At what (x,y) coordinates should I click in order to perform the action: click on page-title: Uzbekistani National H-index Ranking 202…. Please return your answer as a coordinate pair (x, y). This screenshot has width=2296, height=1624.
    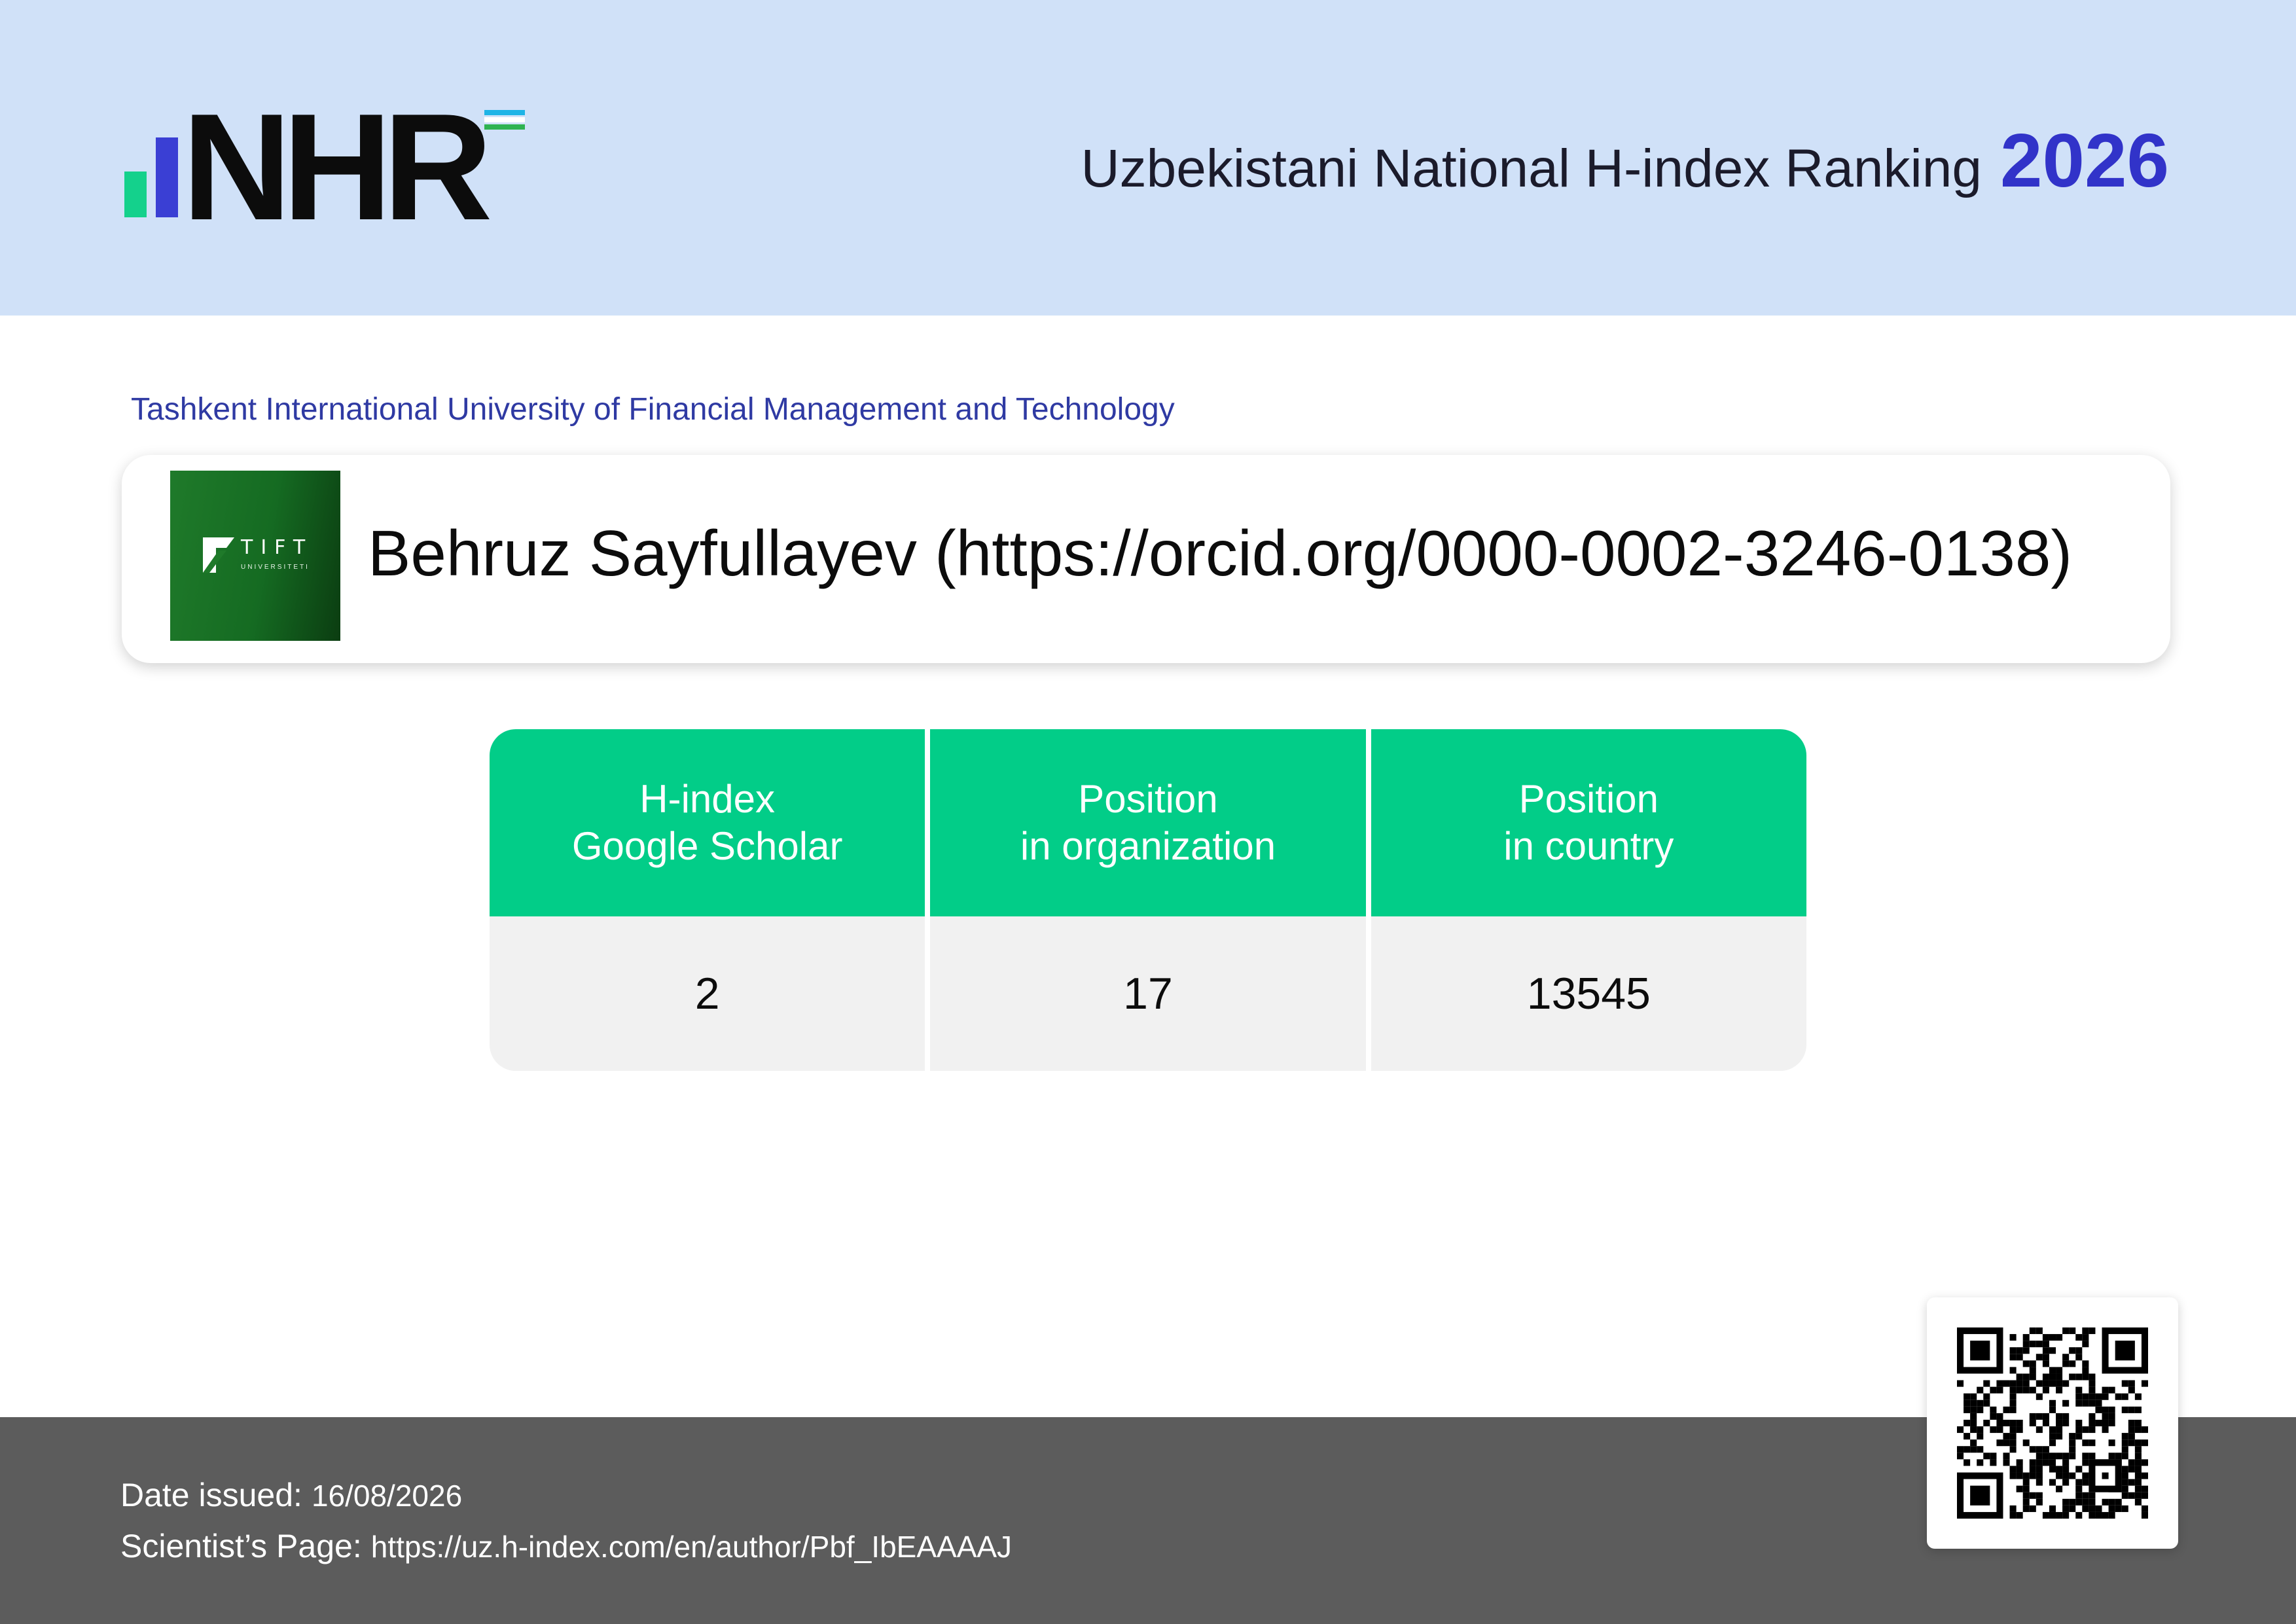
    Looking at the image, I should click on (1625, 160).